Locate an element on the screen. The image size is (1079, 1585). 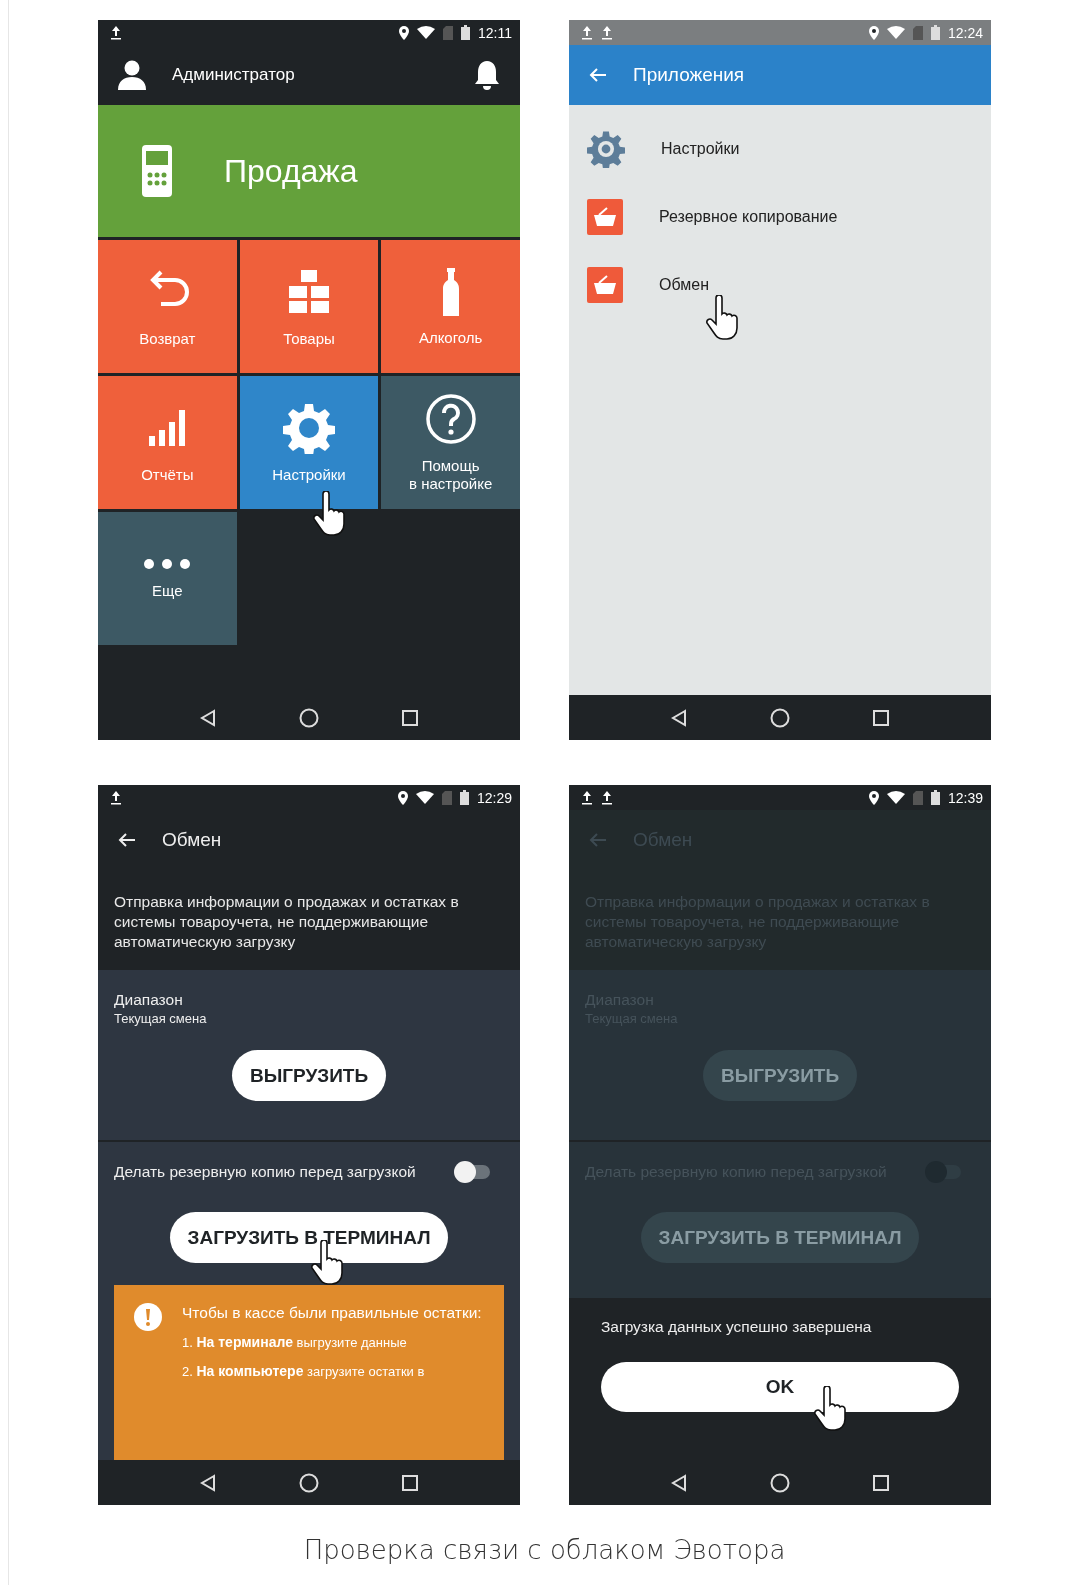
app-name: Настройки is located at coordinates (700, 149).